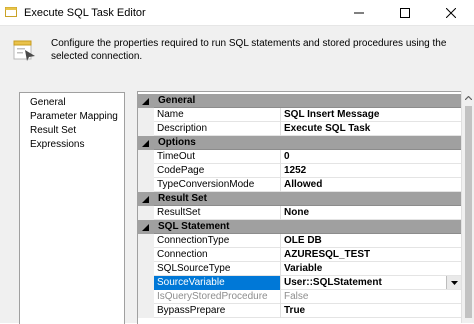 This screenshot has height=324, width=474. I want to click on property-row-name: Name SQL Insert Message, so click(300, 115).